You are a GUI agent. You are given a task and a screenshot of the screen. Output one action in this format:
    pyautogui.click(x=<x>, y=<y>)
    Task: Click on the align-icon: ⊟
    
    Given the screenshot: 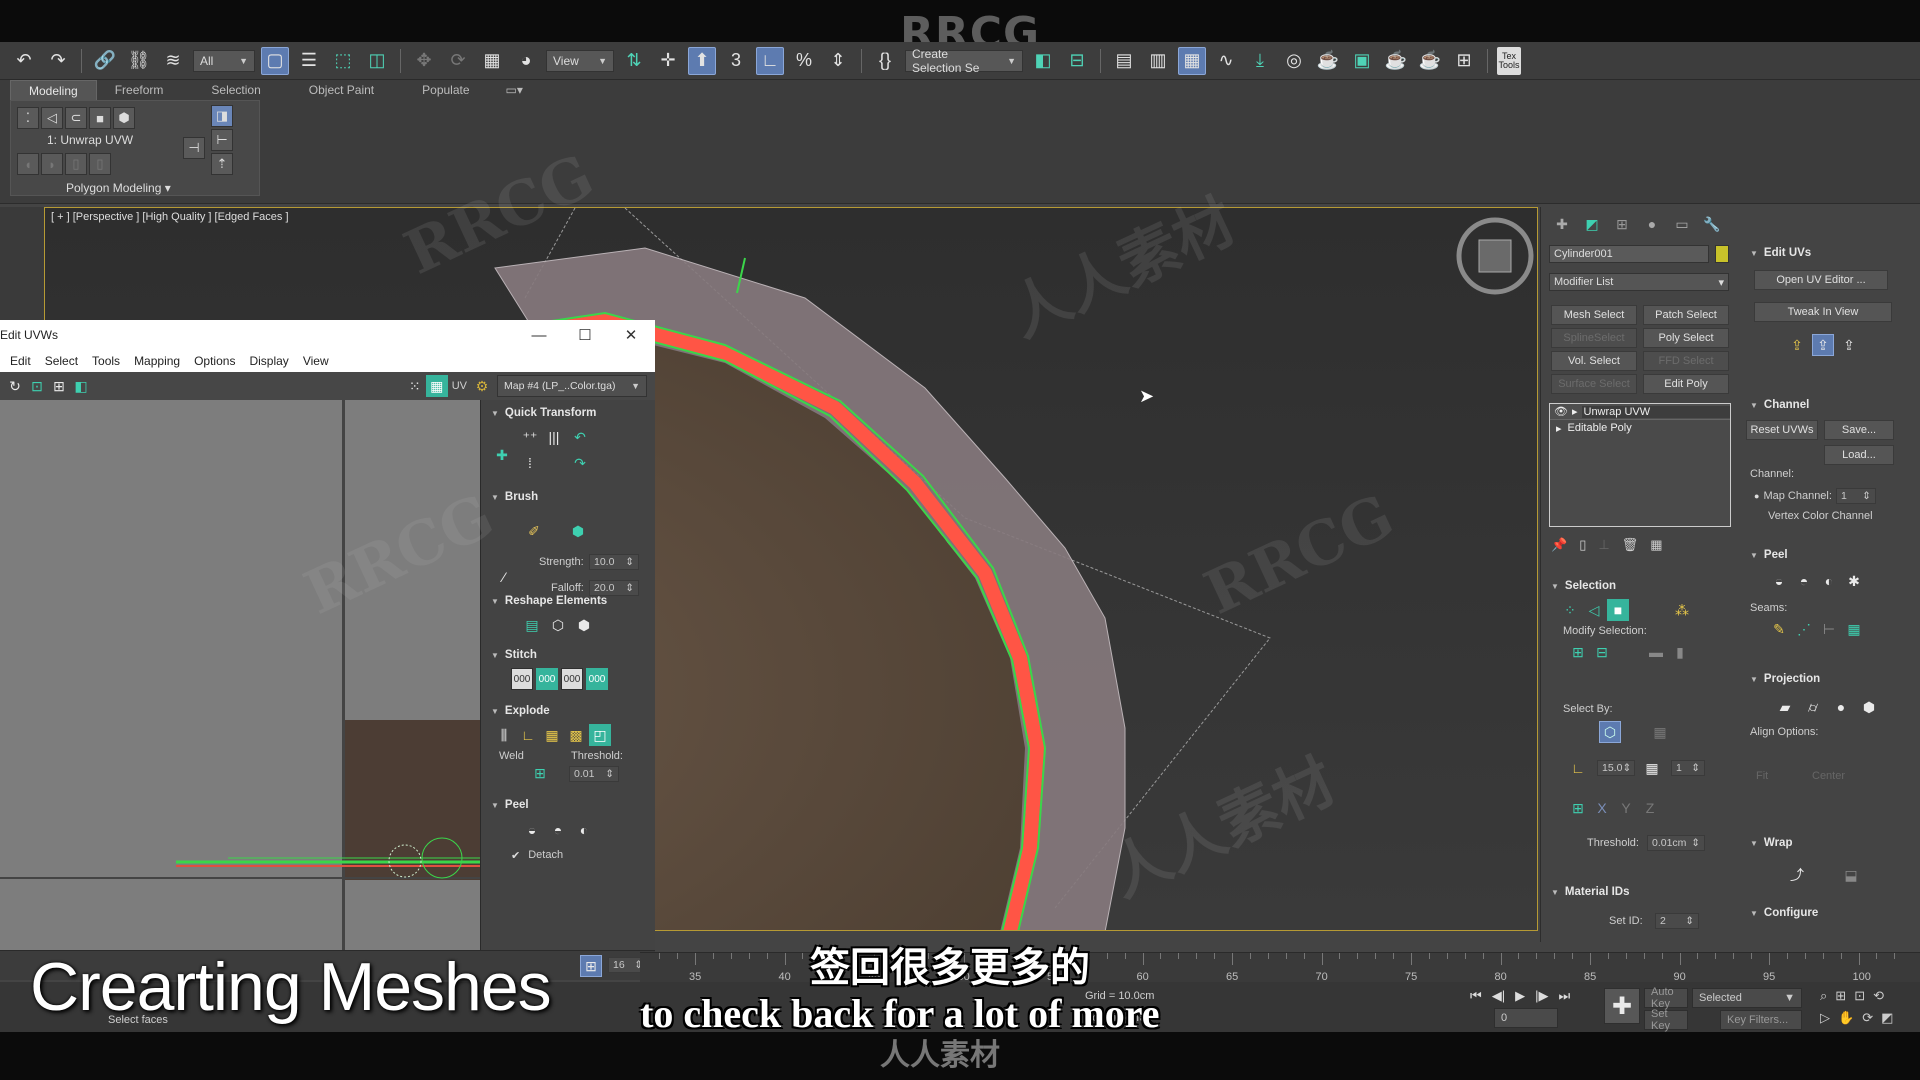 What is the action you would take?
    pyautogui.click(x=1077, y=61)
    